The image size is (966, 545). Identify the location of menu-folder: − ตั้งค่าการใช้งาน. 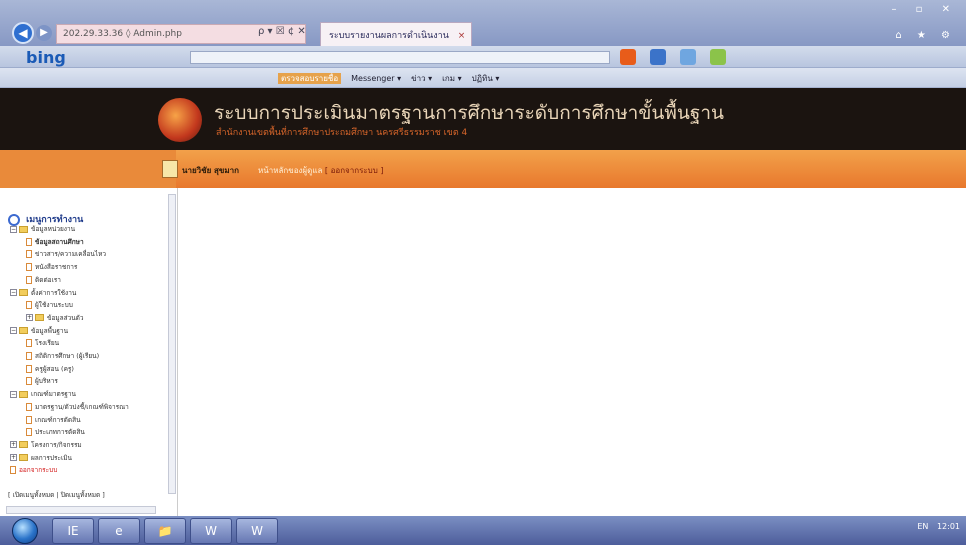
(43, 293).